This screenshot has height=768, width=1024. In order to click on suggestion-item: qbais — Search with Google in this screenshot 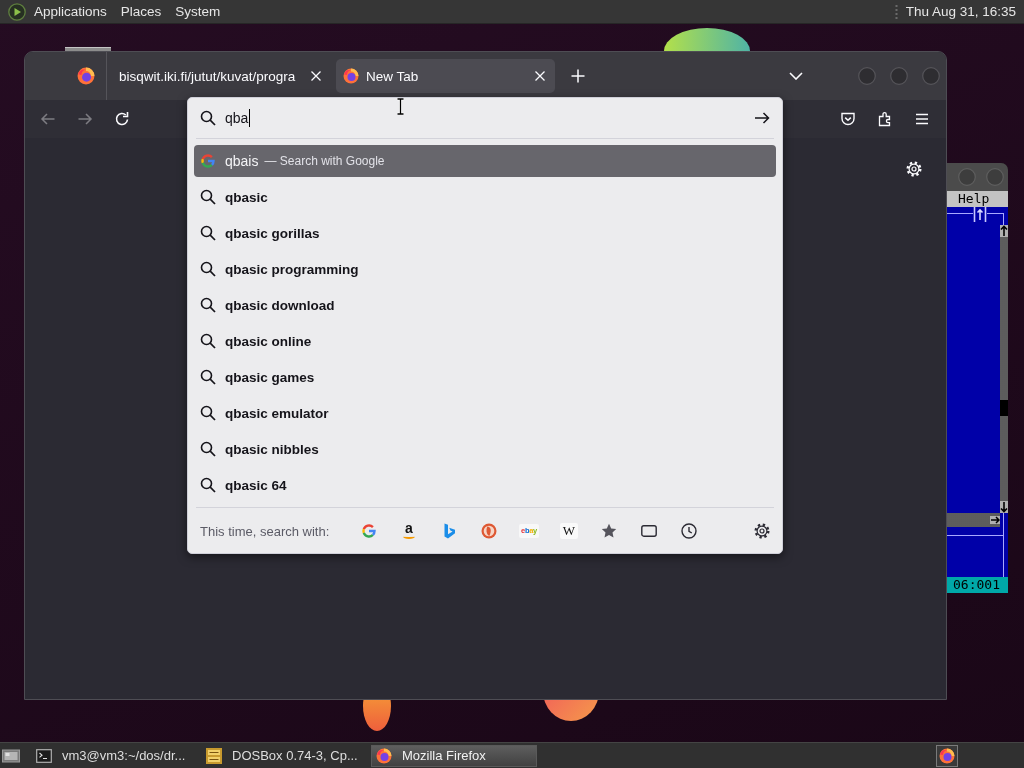, I will do `click(485, 161)`.